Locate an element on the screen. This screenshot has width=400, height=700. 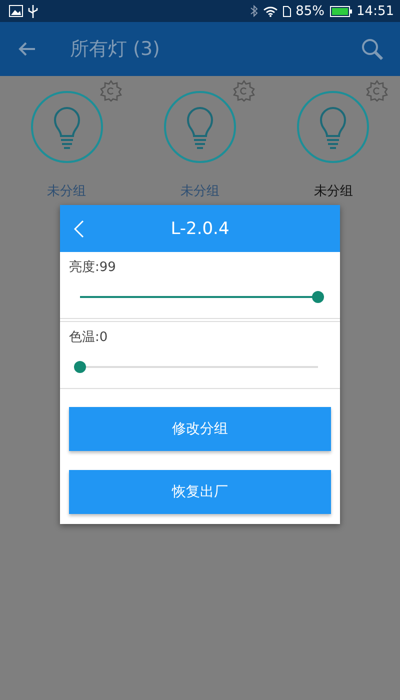
back-arrow-icon is located at coordinates (27, 49).